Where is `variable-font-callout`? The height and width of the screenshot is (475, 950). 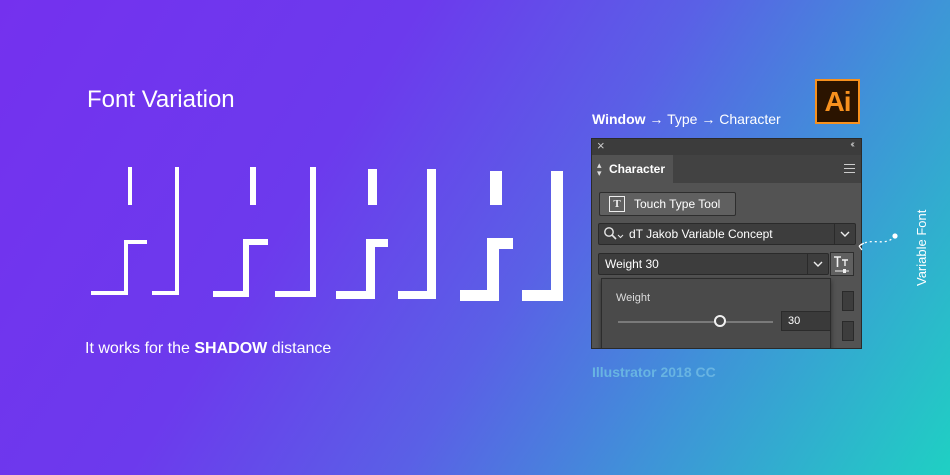
variable-font-callout is located at coordinates (878, 242).